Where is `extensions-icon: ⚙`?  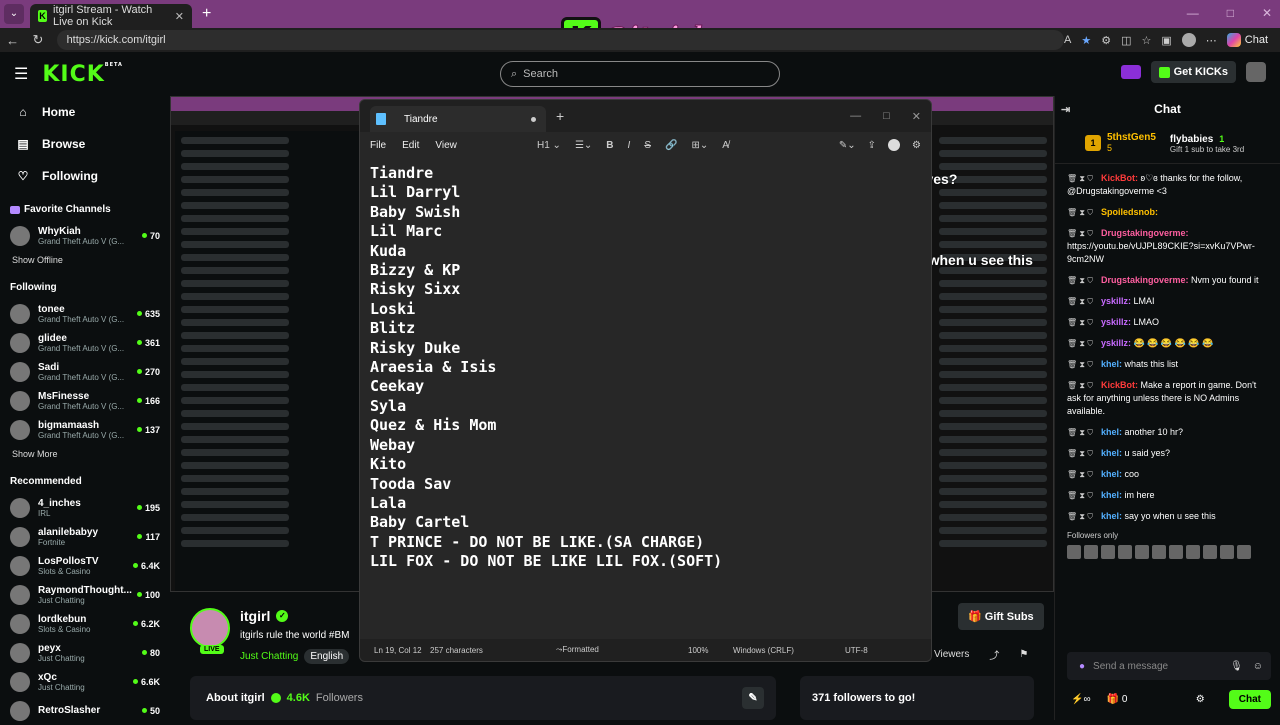
extensions-icon: ⚙ is located at coordinates (1106, 40).